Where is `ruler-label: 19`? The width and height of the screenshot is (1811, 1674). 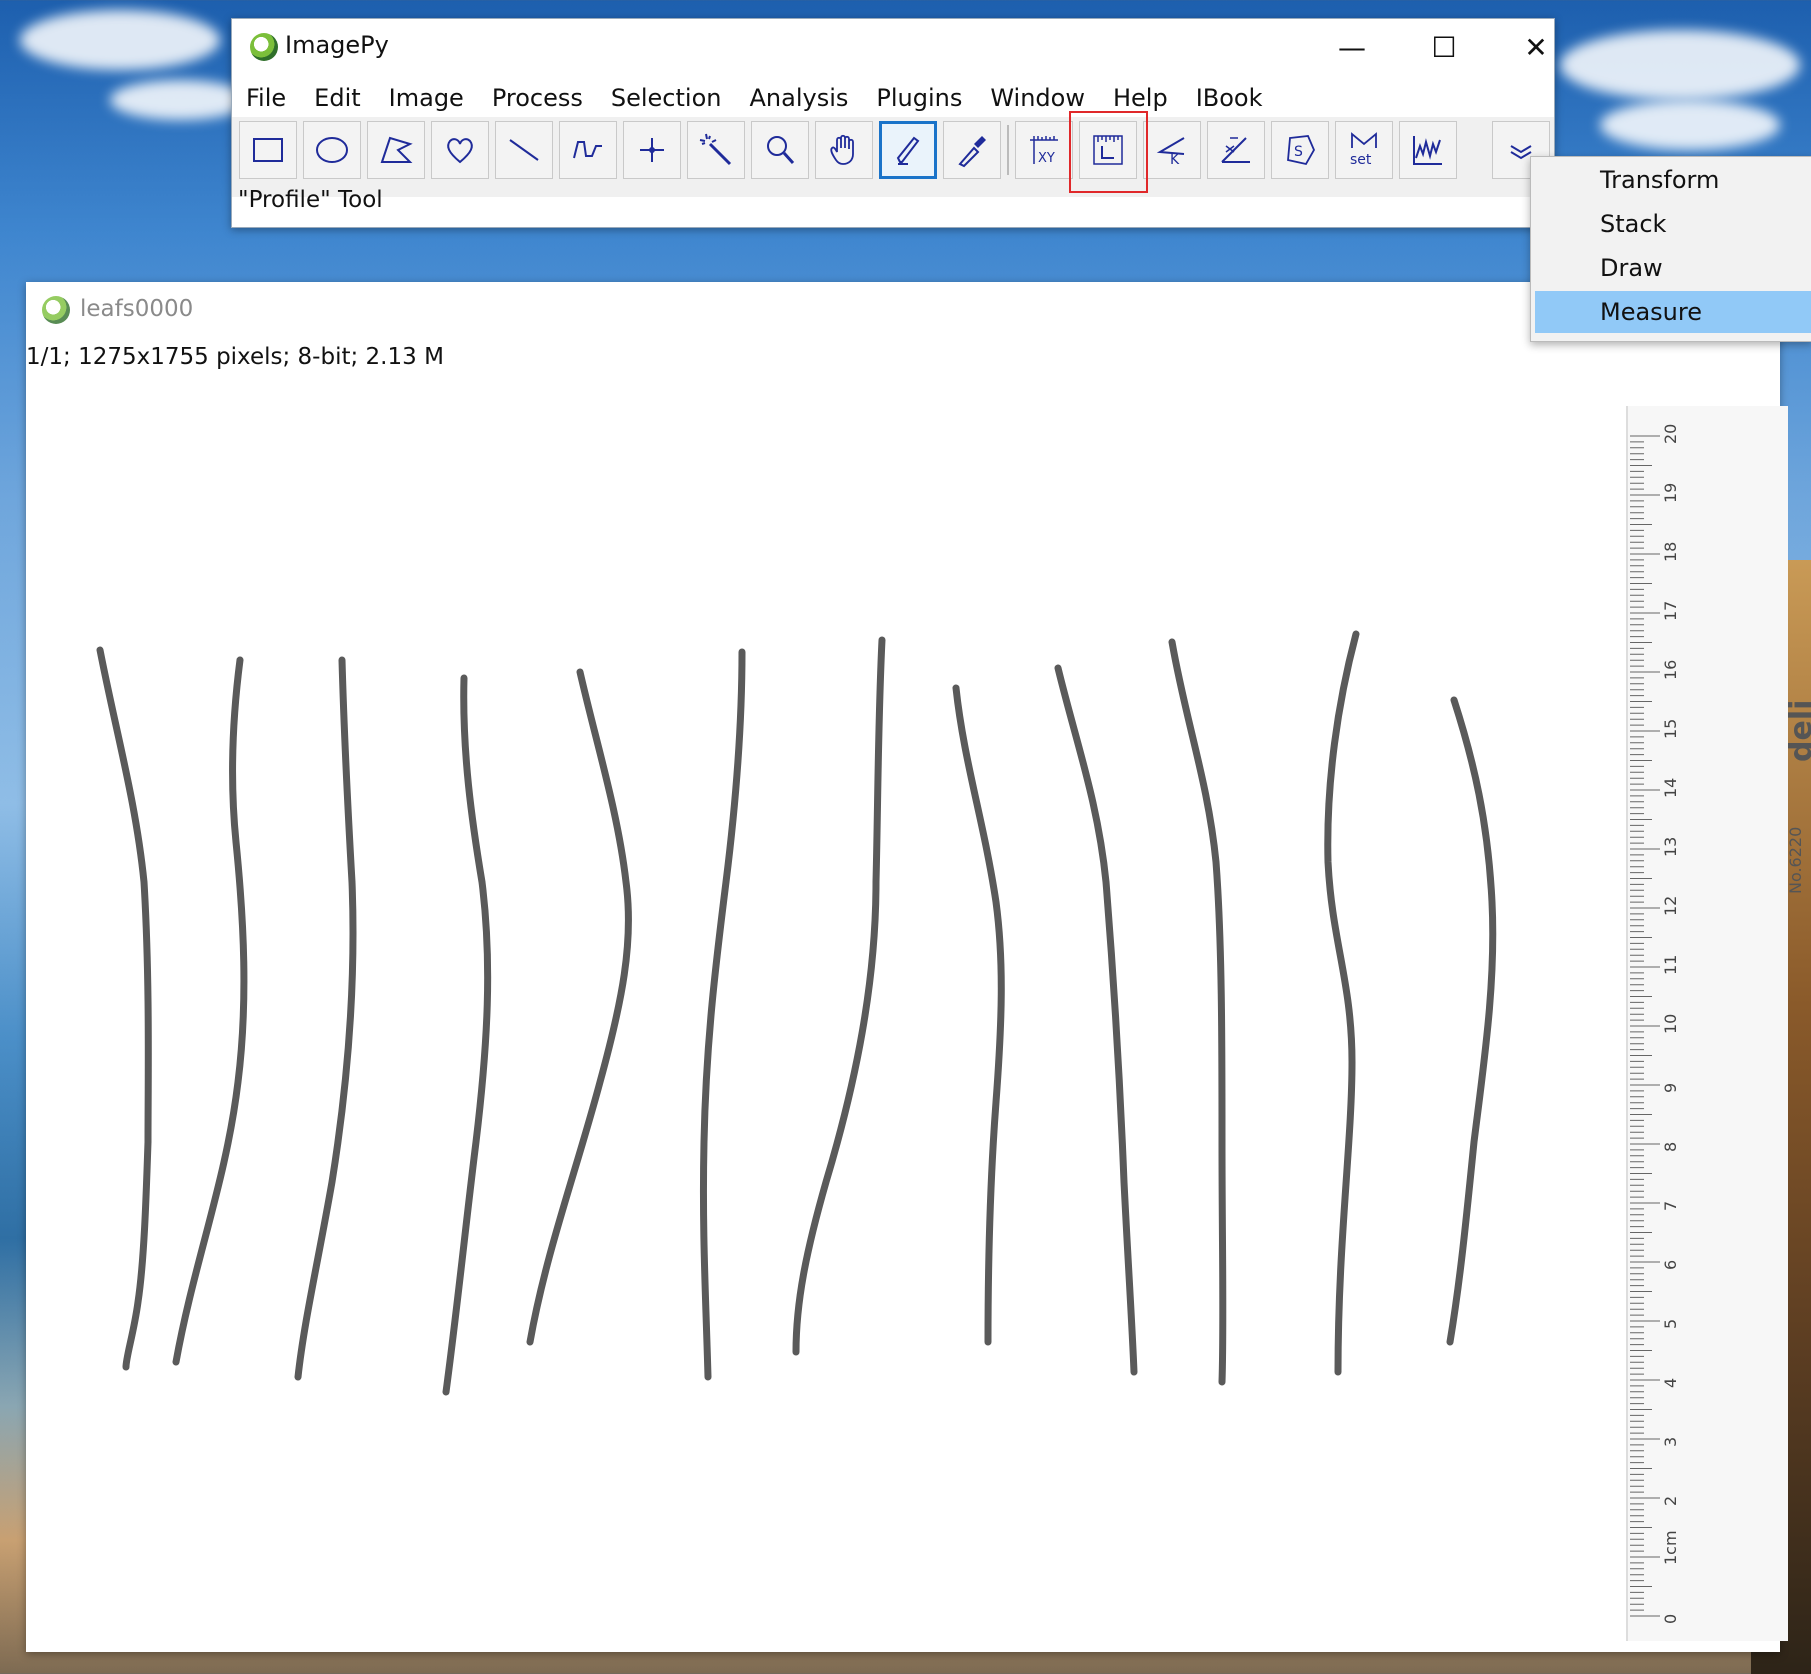 ruler-label: 19 is located at coordinates (1670, 493).